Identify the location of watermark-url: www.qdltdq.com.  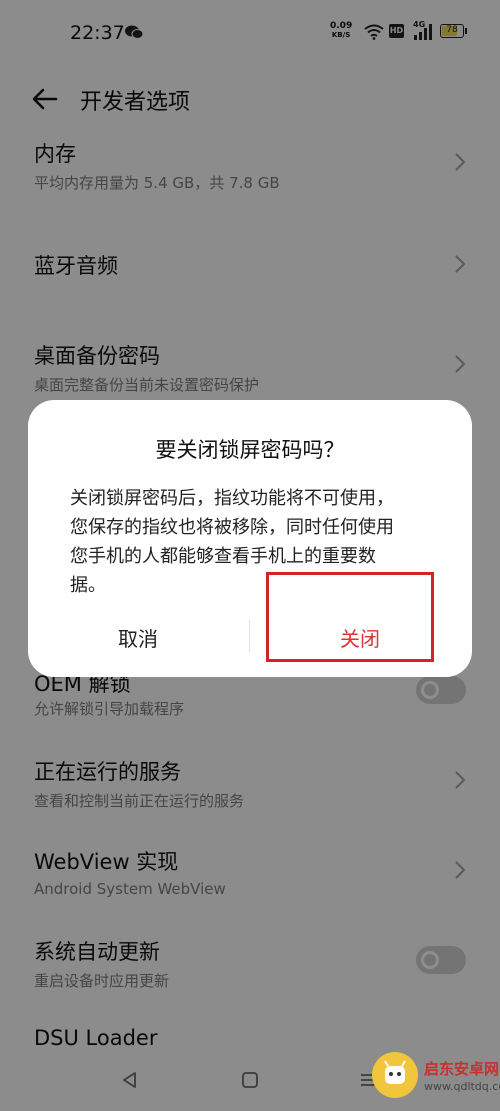
(462, 1086).